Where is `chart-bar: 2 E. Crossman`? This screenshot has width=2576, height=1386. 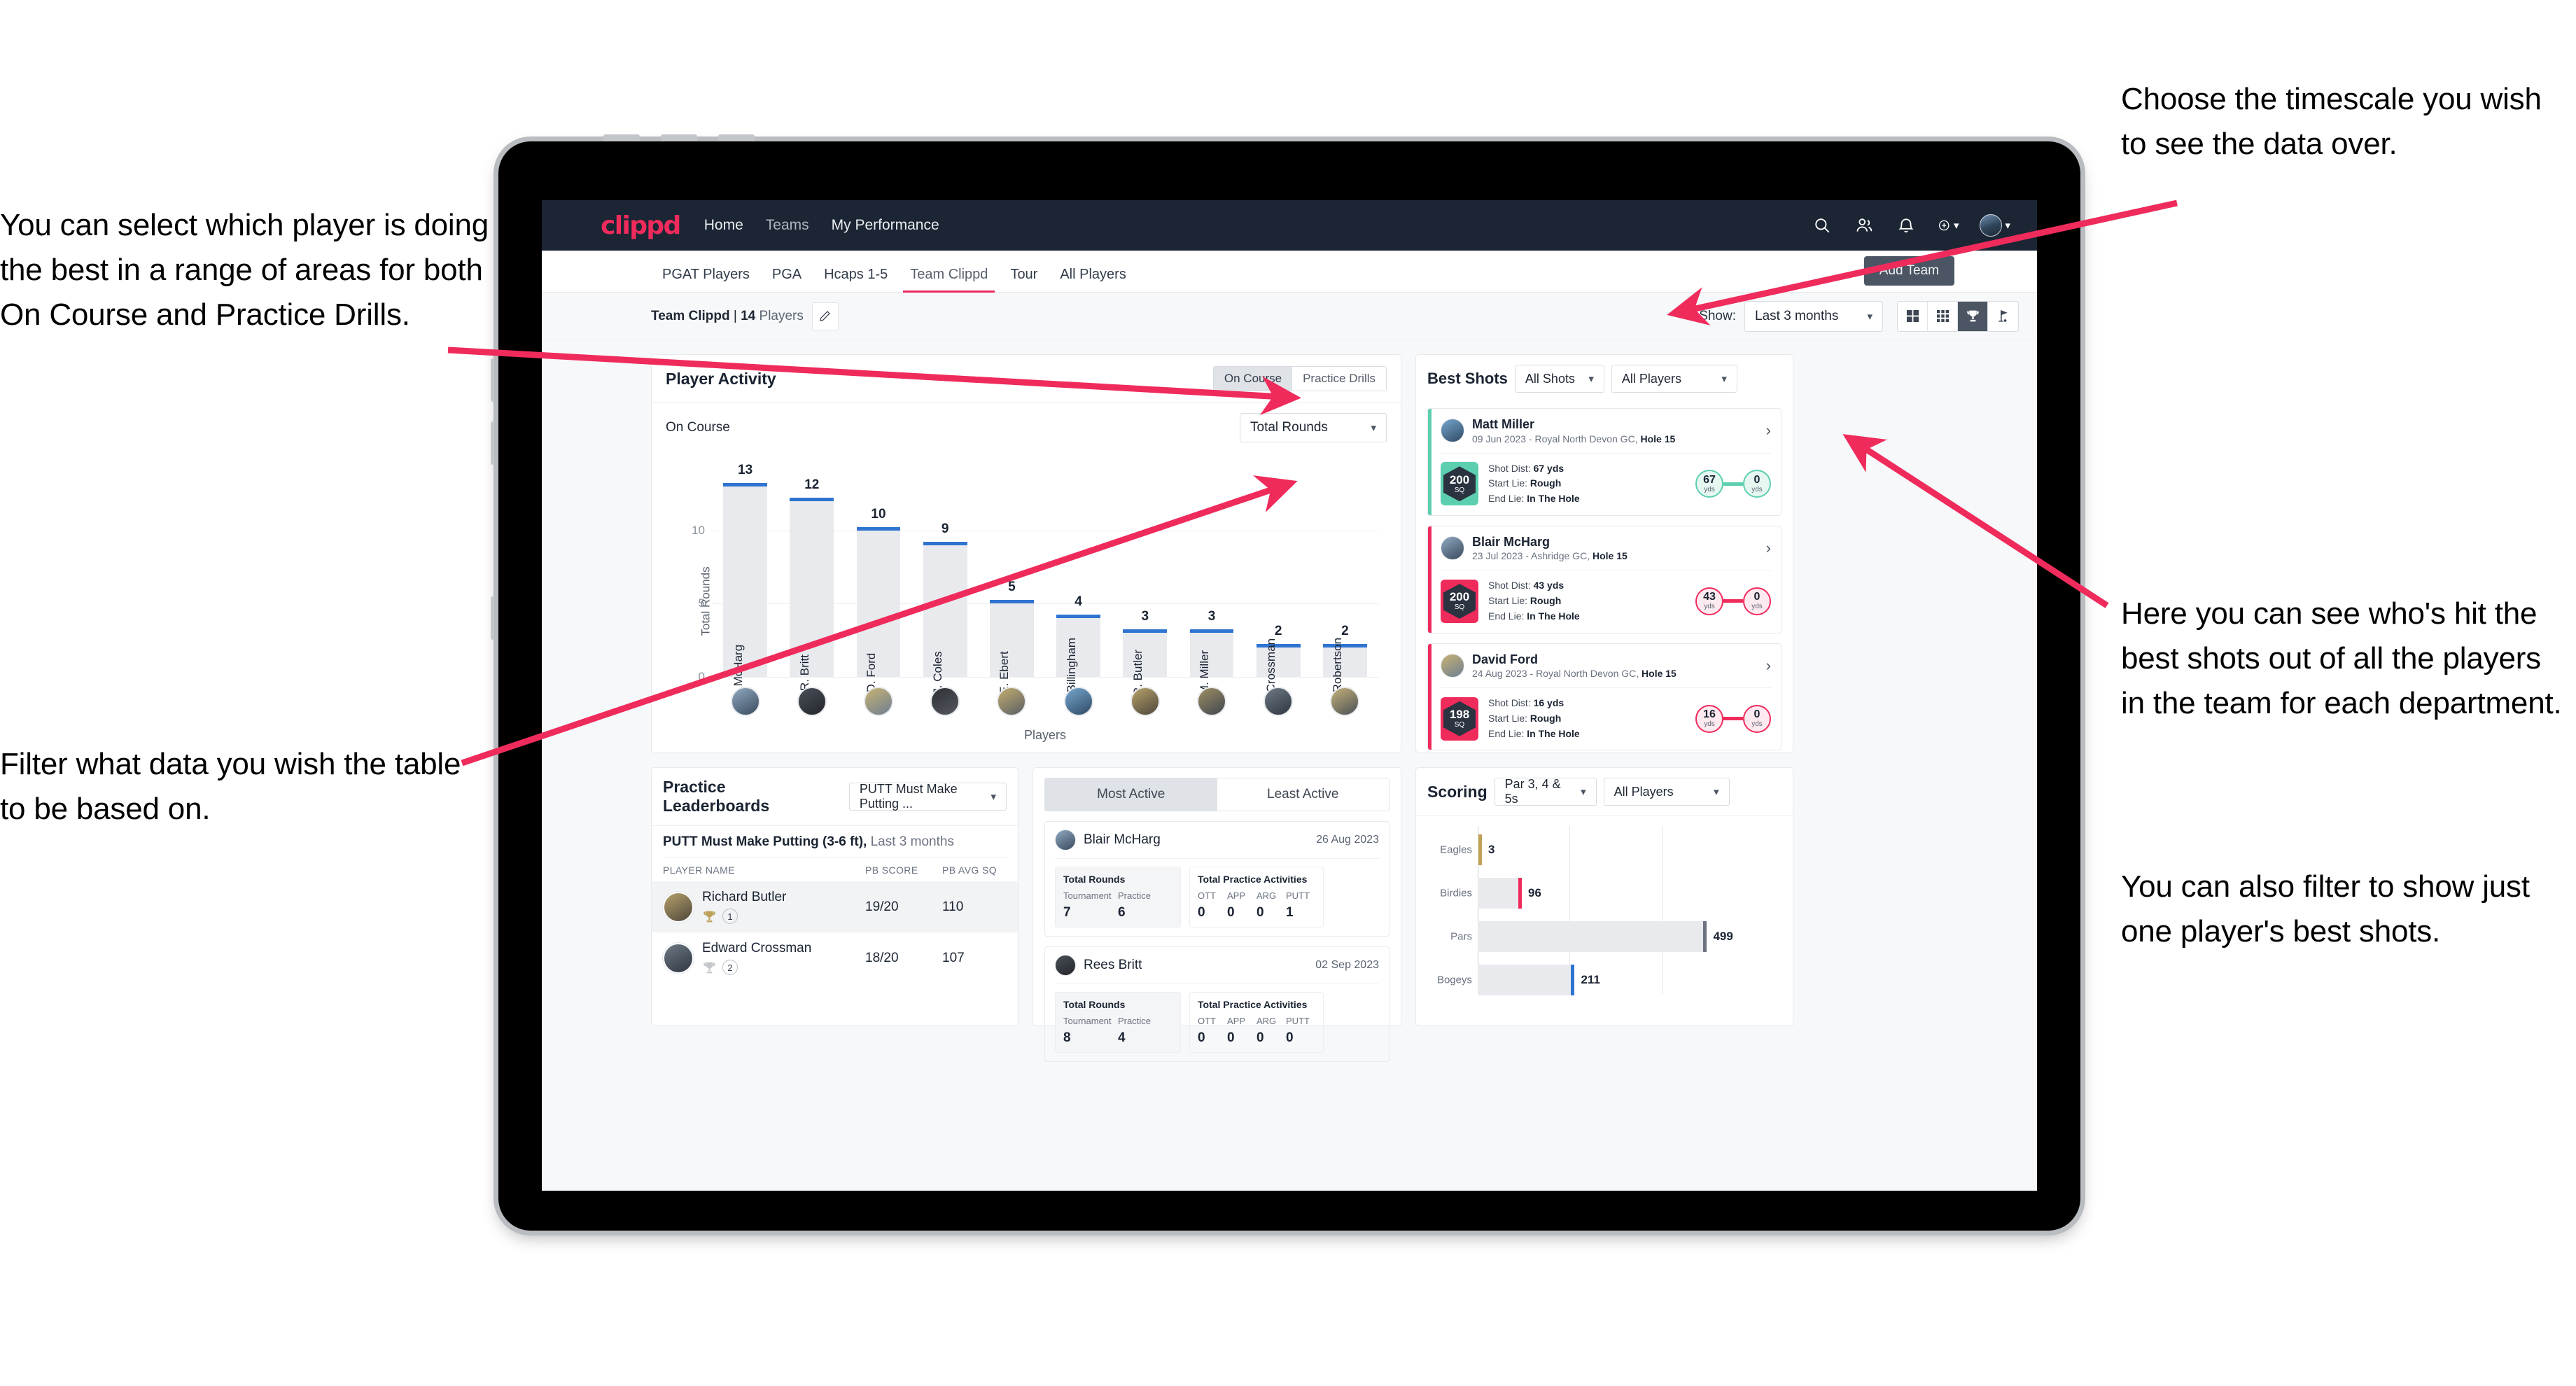 chart-bar: 2 E. Crossman is located at coordinates (1278, 665).